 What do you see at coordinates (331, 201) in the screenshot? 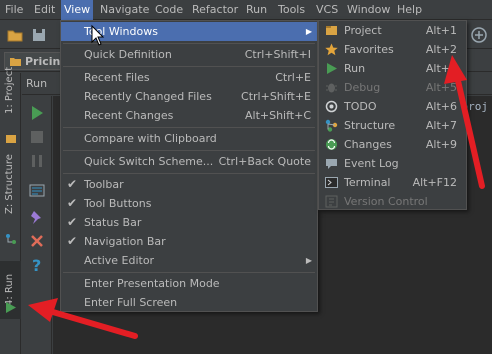
I see `vcs-icon` at bounding box center [331, 201].